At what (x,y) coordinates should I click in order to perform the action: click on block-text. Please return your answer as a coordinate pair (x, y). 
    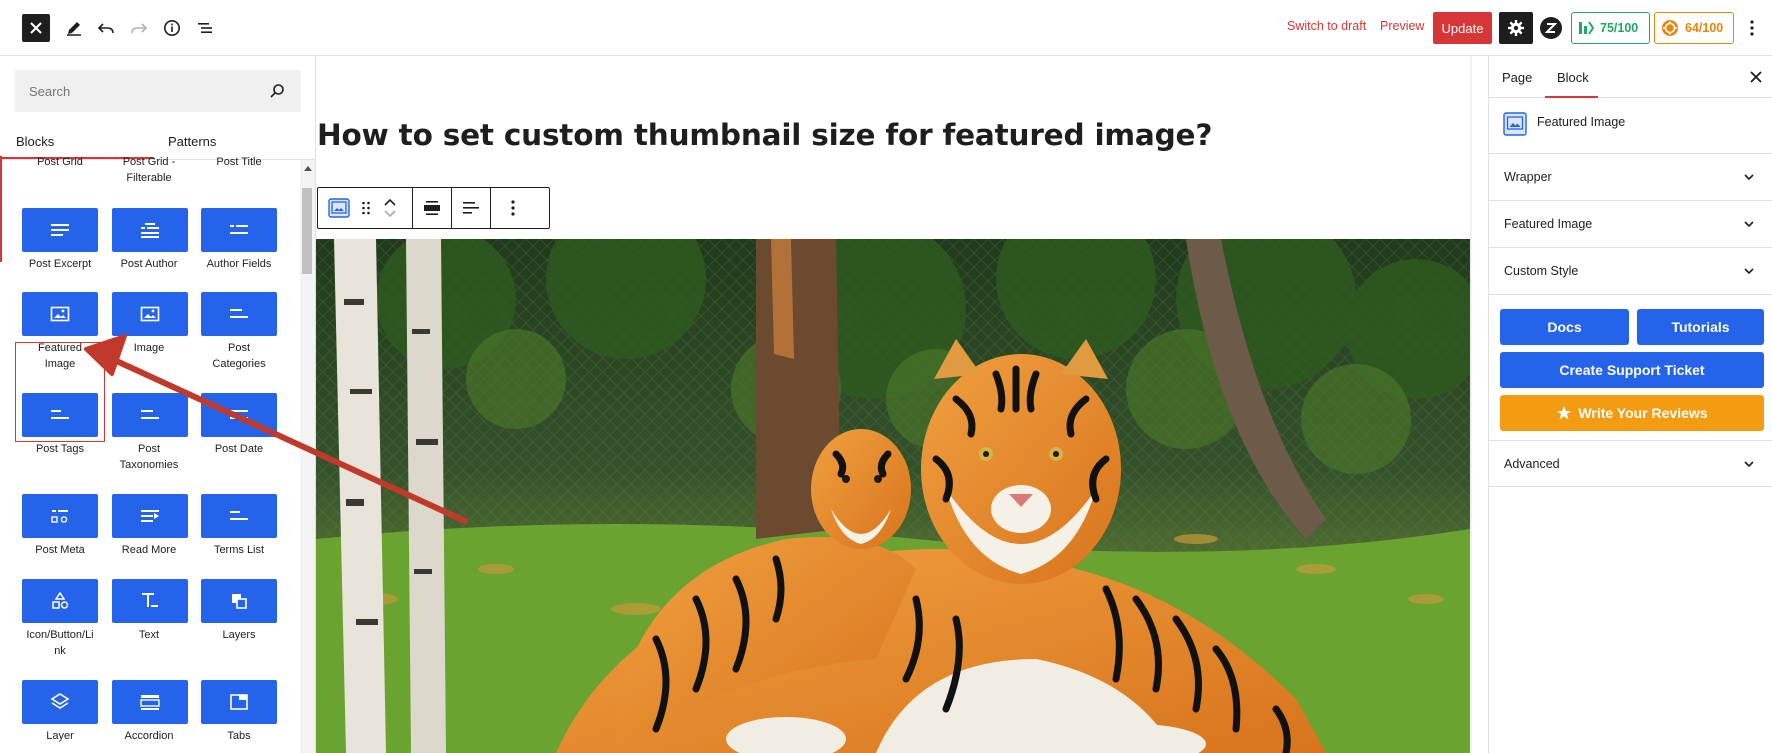
    Looking at the image, I should click on (150, 601).